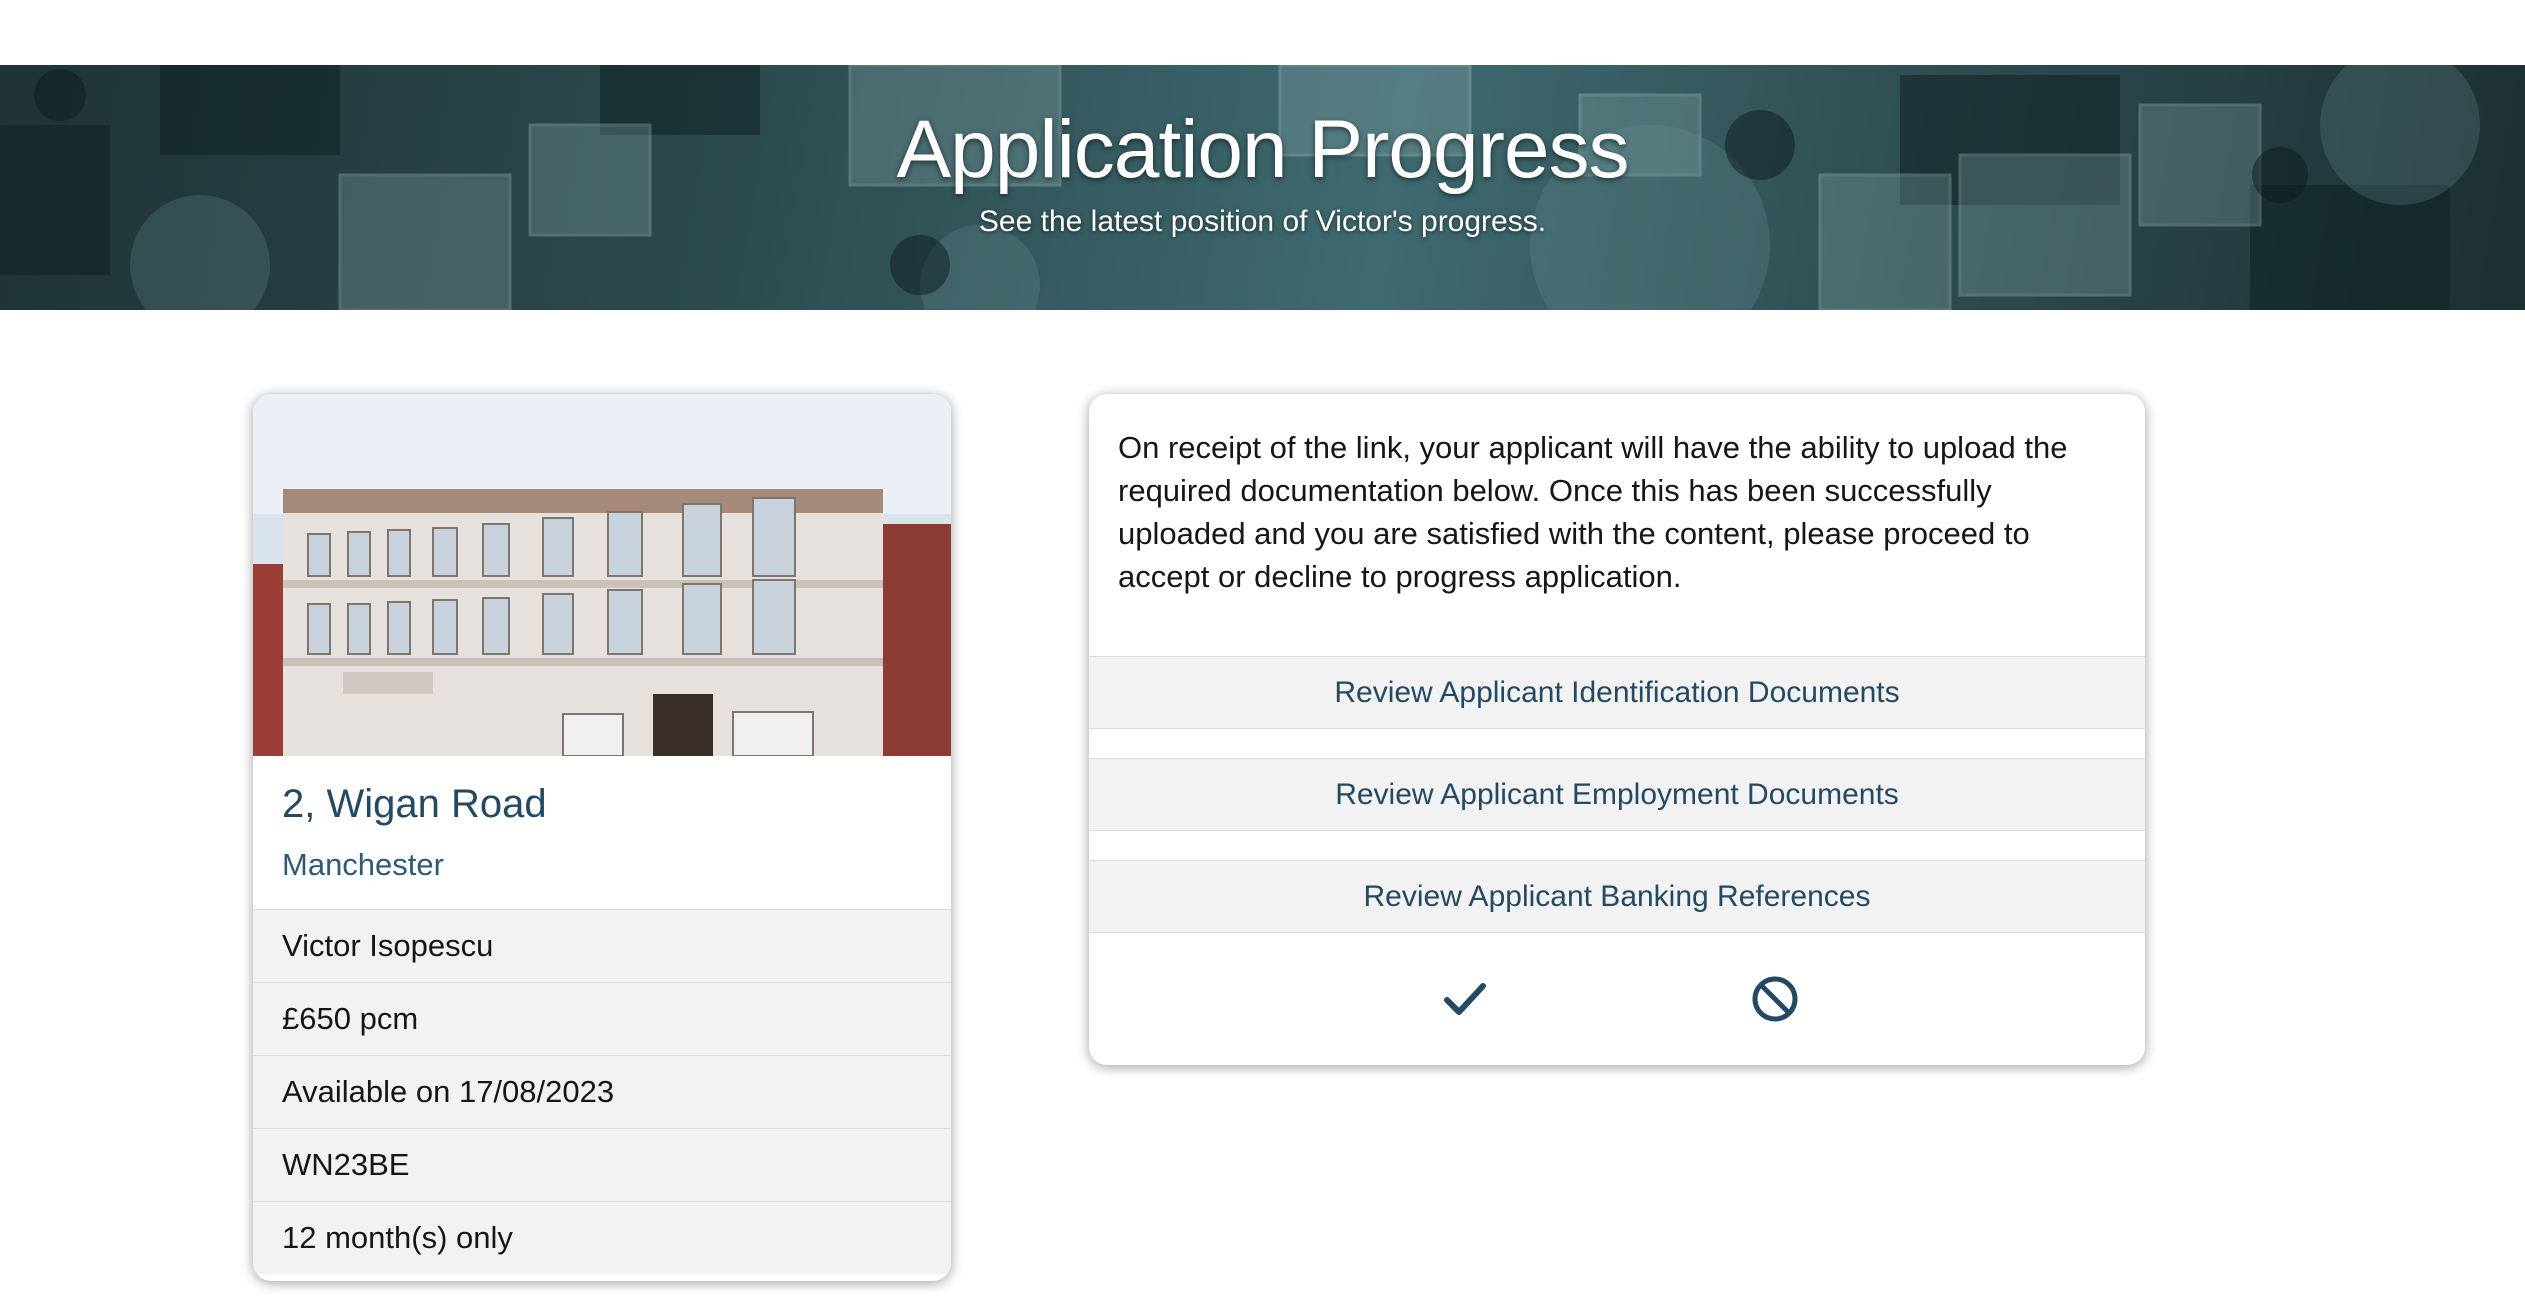 The image size is (2525, 1310). I want to click on applicant-name: Victor Isopescu, so click(602, 945).